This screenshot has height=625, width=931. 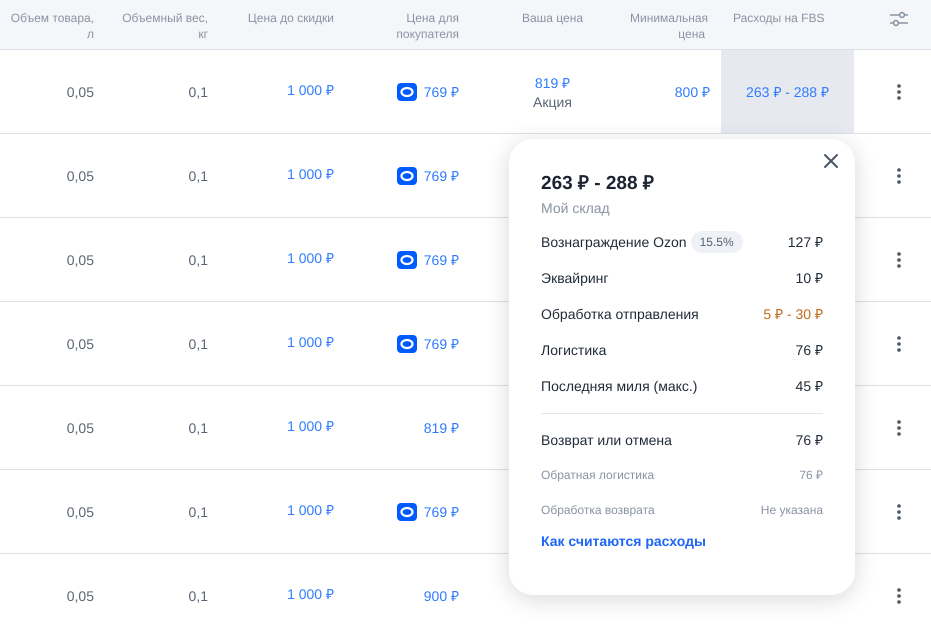 What do you see at coordinates (620, 314) in the screenshot?
I see `cost-label: Обработка отправления` at bounding box center [620, 314].